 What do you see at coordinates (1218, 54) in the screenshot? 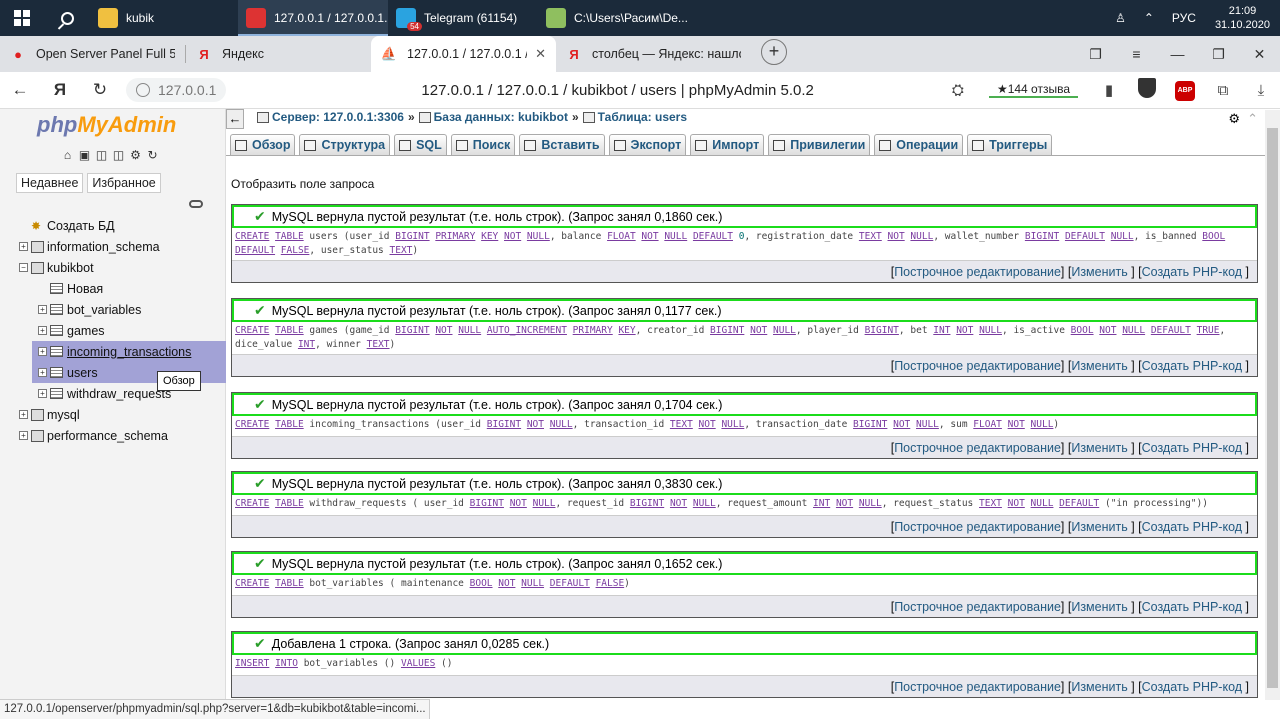
I see `restore-icon: ❐` at bounding box center [1218, 54].